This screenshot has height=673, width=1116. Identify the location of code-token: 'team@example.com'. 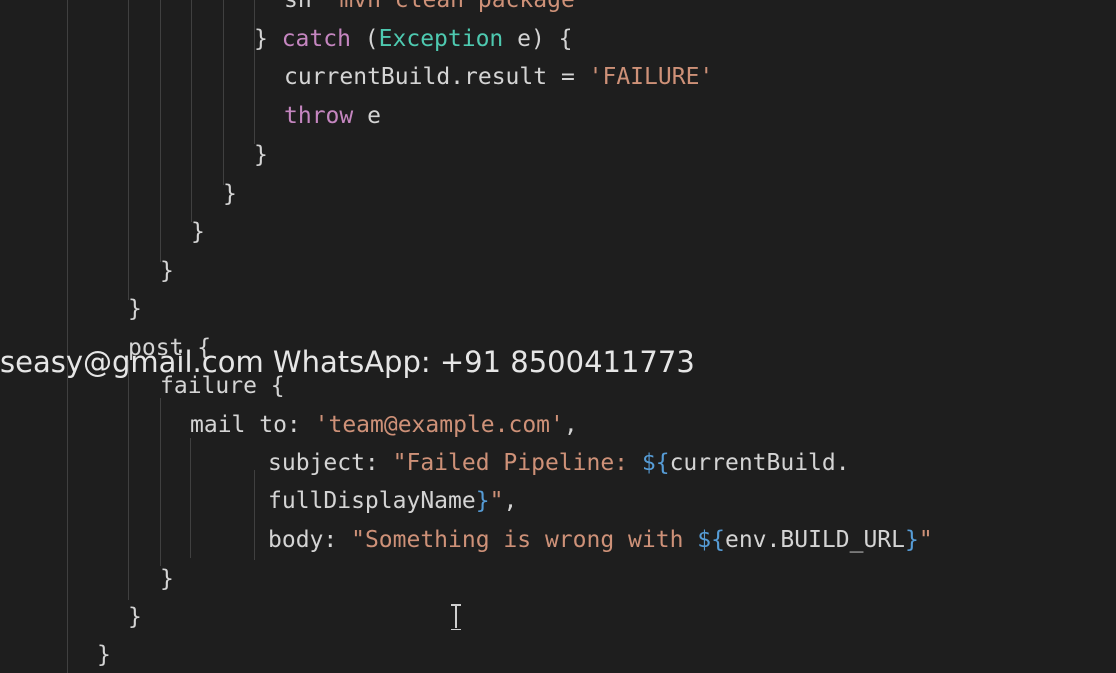
(439, 425).